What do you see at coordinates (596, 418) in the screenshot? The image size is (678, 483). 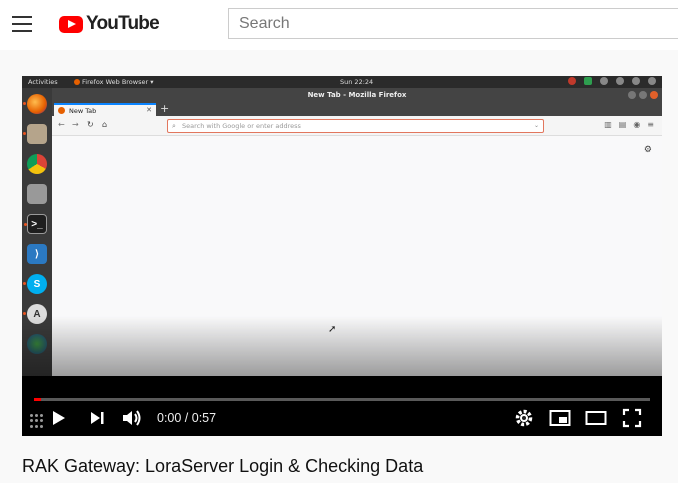 I see `theater-mode-button` at bounding box center [596, 418].